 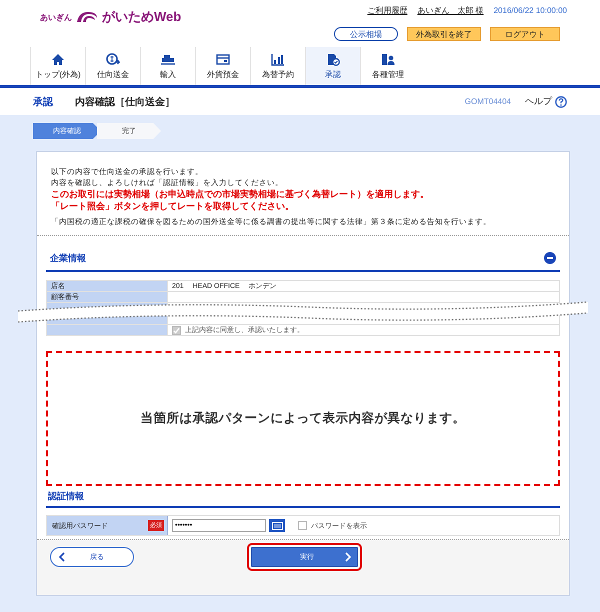 What do you see at coordinates (112, 66) in the screenshot?
I see `nav-tab: 仕向送金` at bounding box center [112, 66].